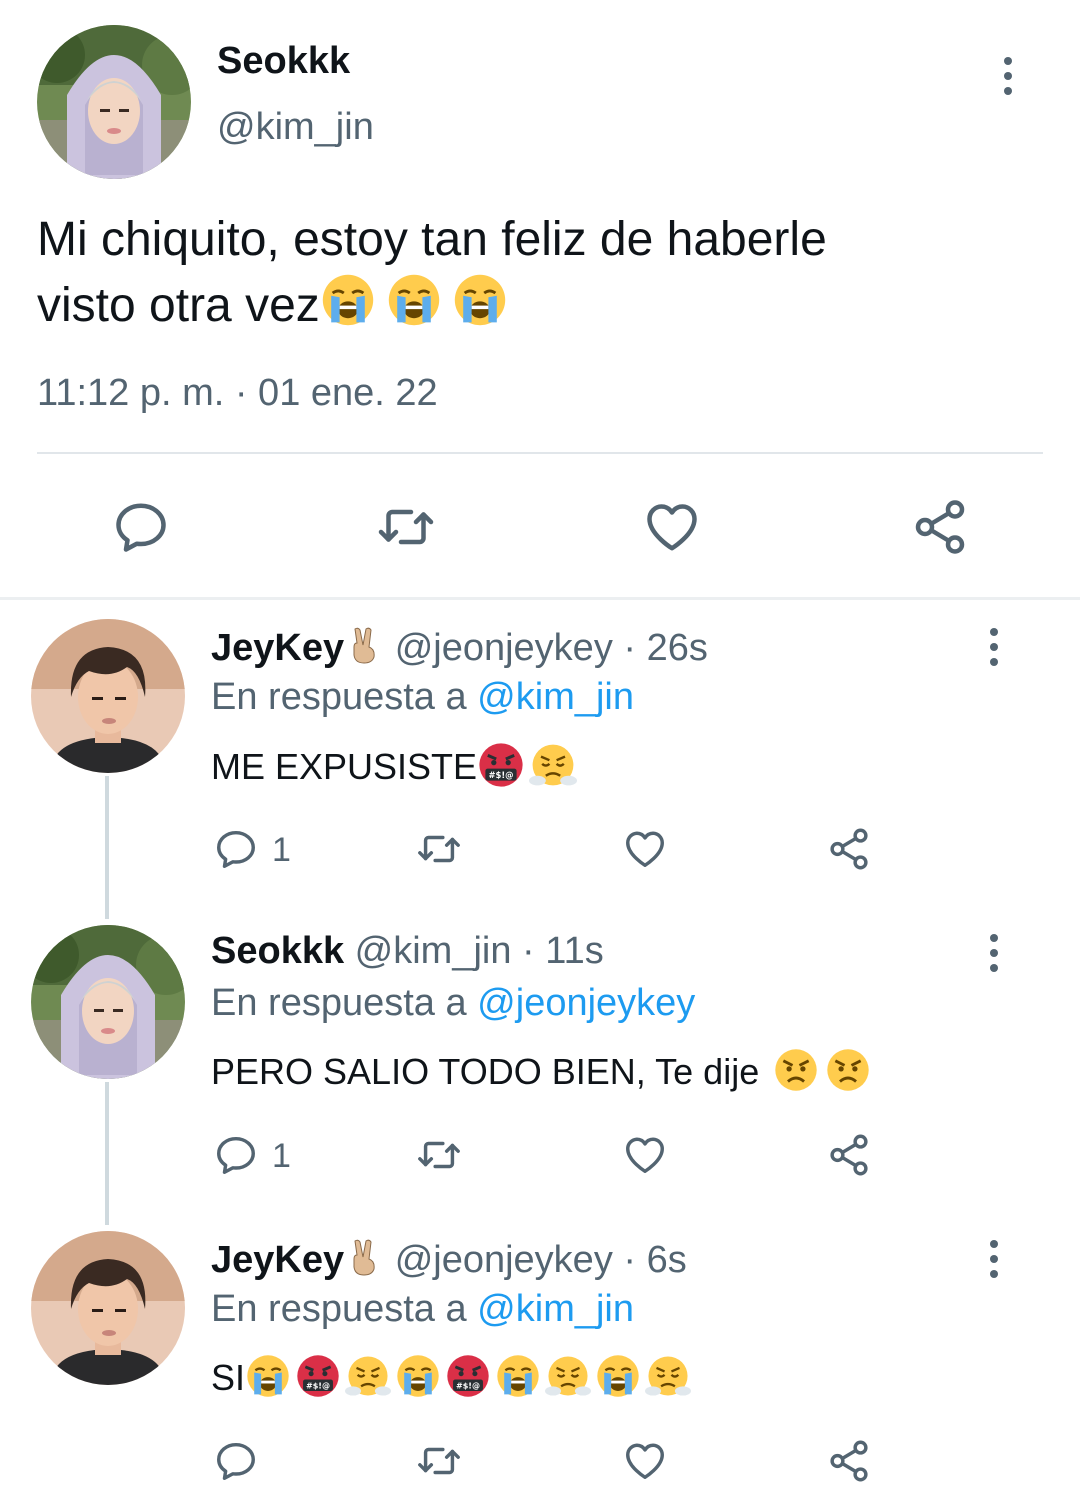 The height and width of the screenshot is (1512, 1080). Describe the element at coordinates (485, 1072) in the screenshot. I see `reply-text-body: PERO SALIO TODO BIEN, Te dije` at that location.